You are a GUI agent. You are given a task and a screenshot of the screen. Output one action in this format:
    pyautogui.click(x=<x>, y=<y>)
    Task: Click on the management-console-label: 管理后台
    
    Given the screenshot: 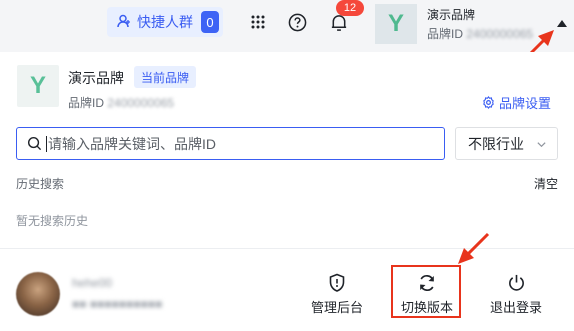 What is the action you would take?
    pyautogui.click(x=336, y=307)
    